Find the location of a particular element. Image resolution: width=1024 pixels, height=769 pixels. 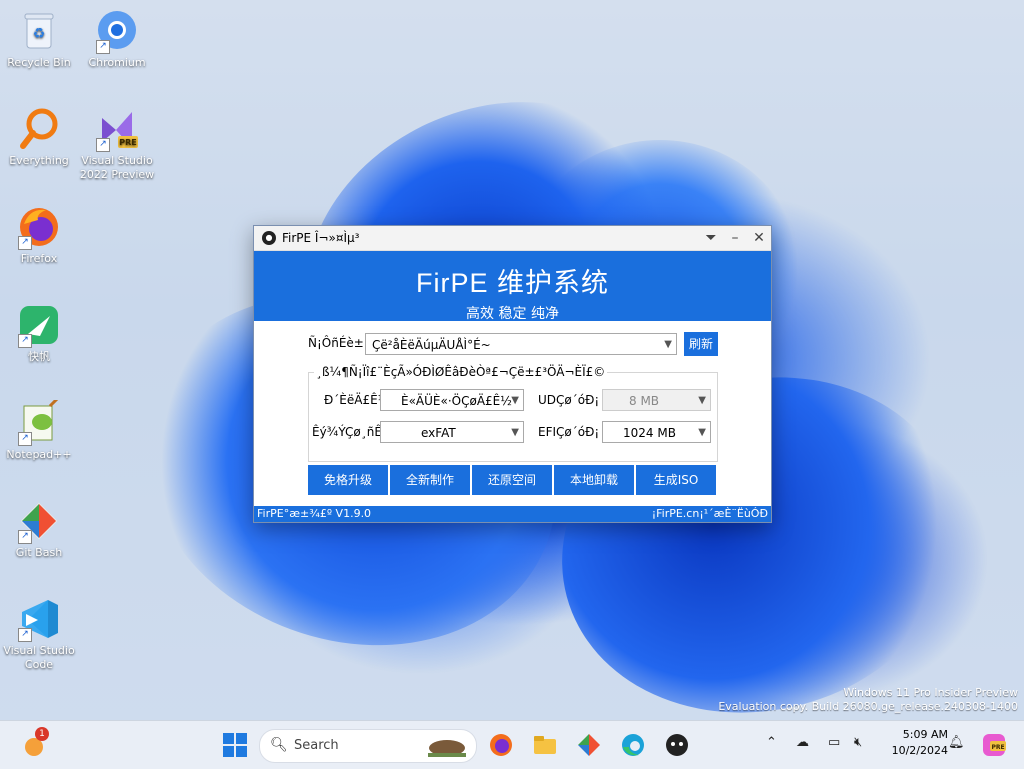

notification-count-badge: 1 is located at coordinates (42, 734).